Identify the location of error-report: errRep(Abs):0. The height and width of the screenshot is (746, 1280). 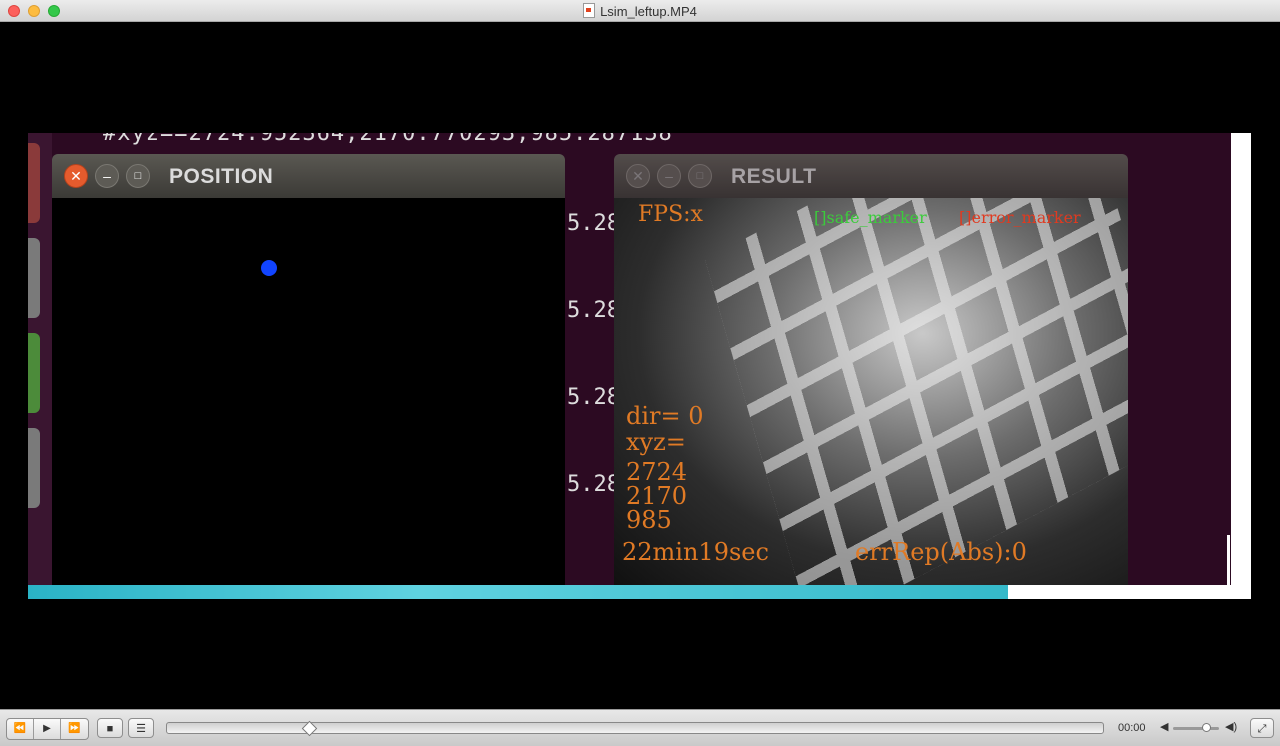
(941, 552).